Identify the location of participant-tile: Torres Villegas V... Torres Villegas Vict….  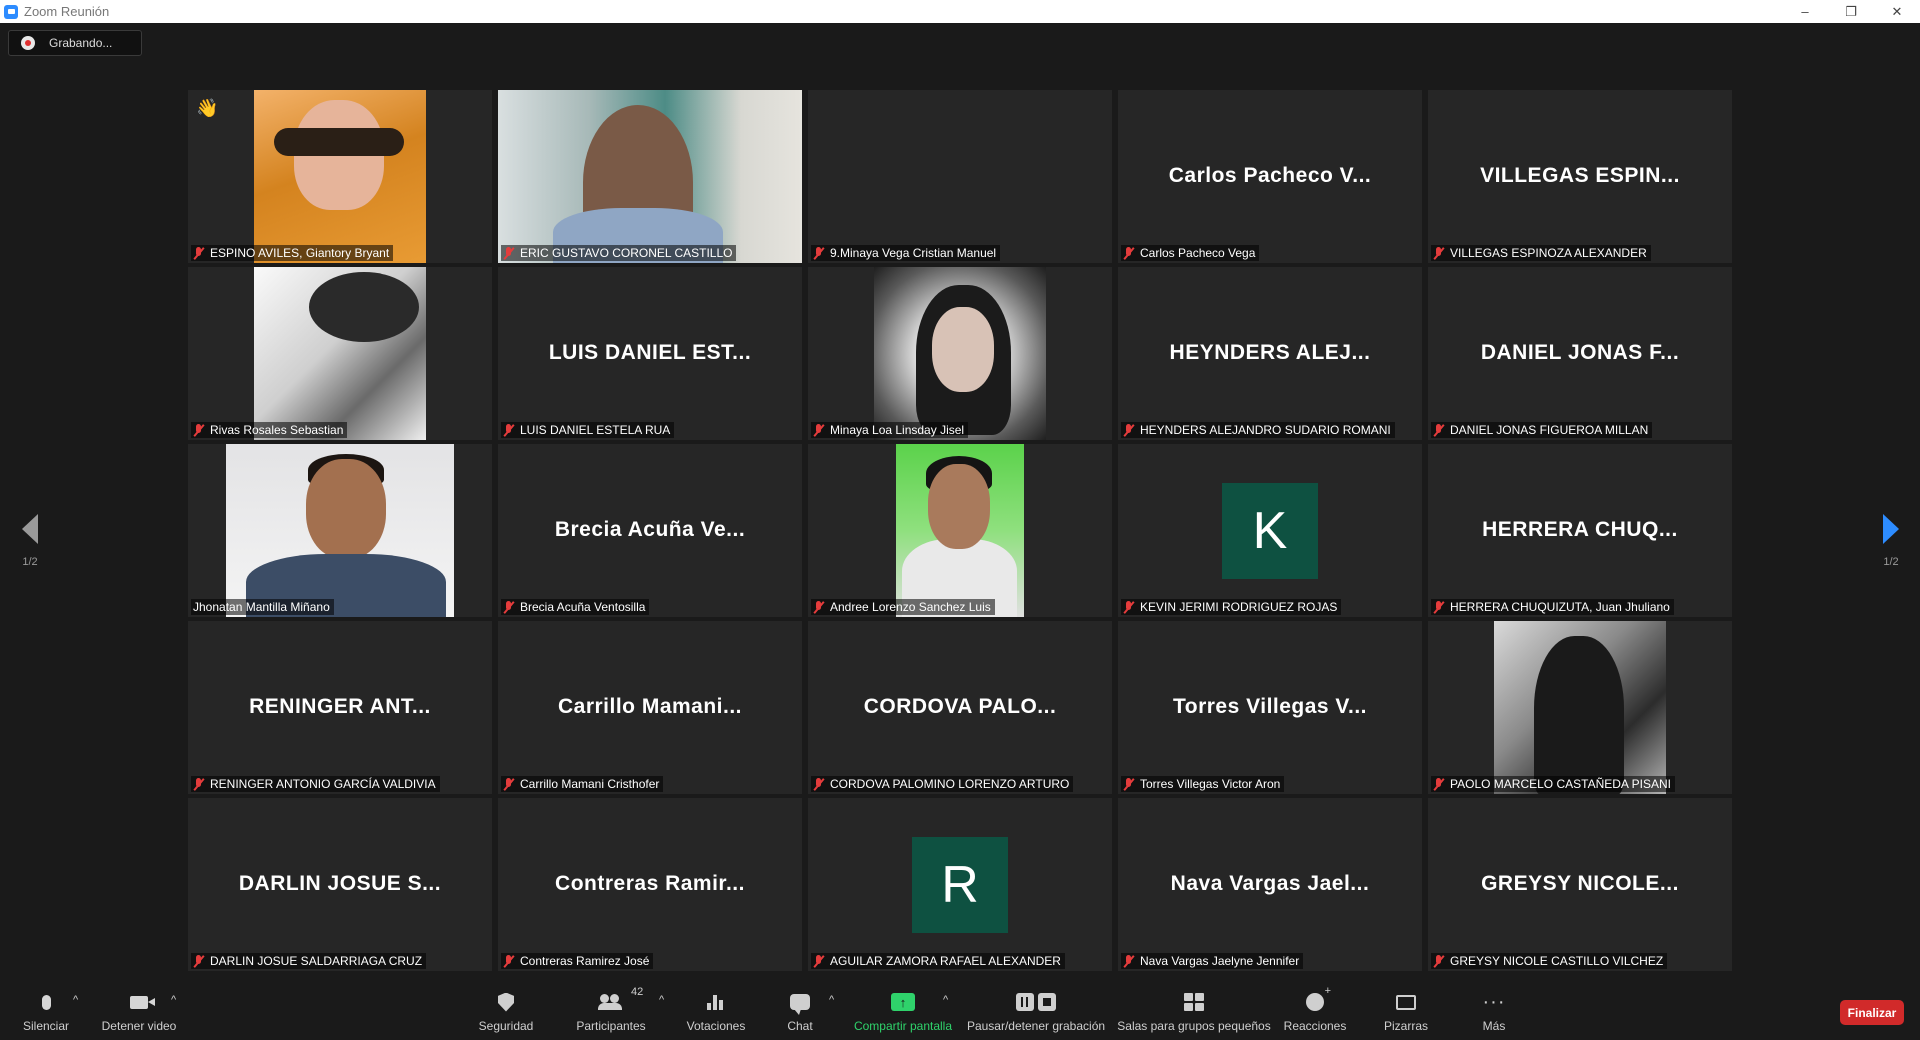
(1270, 707).